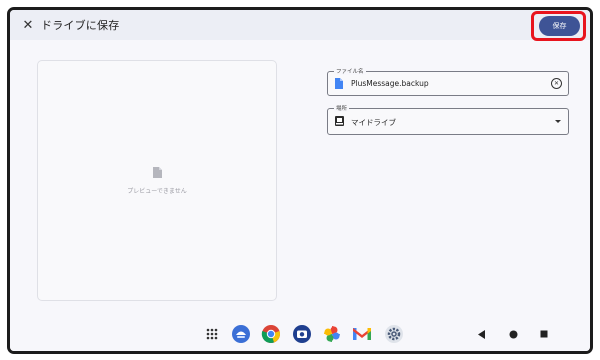 This screenshot has height=360, width=600. Describe the element at coordinates (513, 334) in the screenshot. I see `home-icon` at that location.